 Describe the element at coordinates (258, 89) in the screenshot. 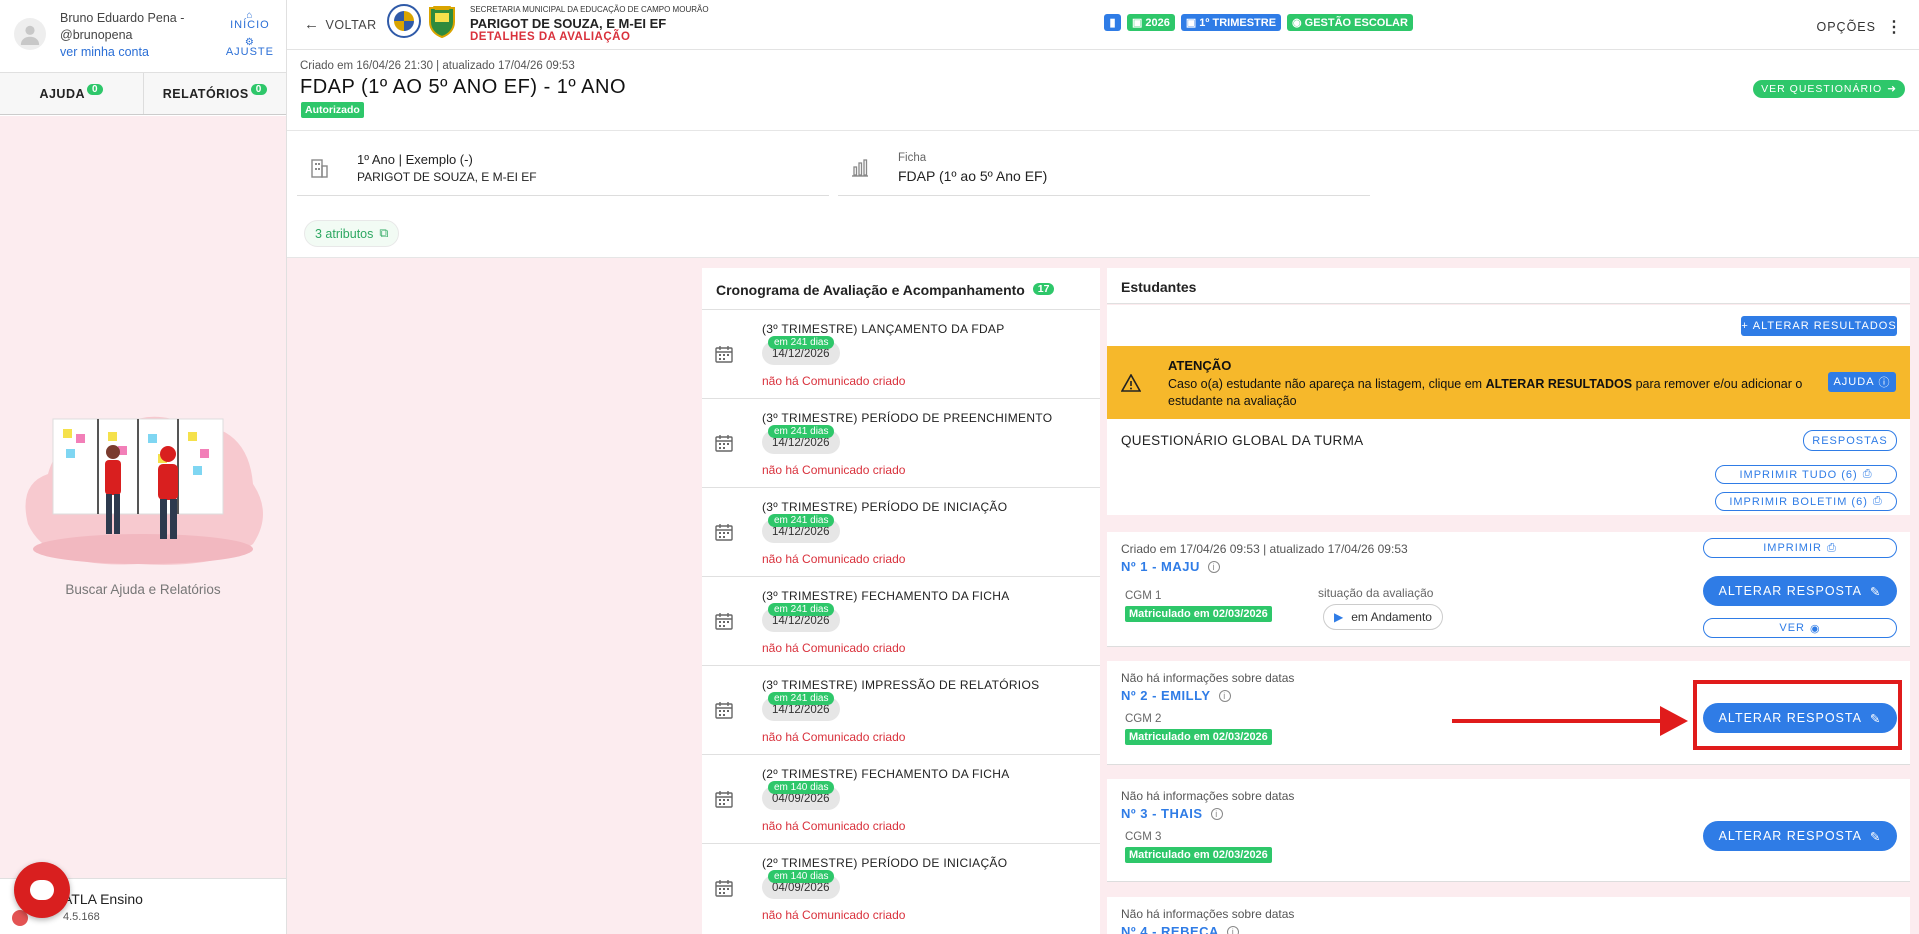

I see `tab-relatorios-count: 0` at that location.